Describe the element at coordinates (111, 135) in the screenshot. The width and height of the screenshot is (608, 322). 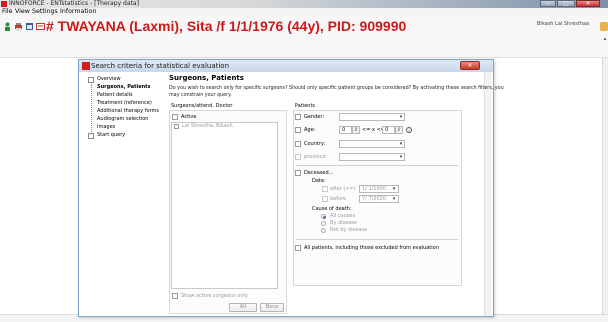
I see `tree-item-start-query: Start query` at that location.